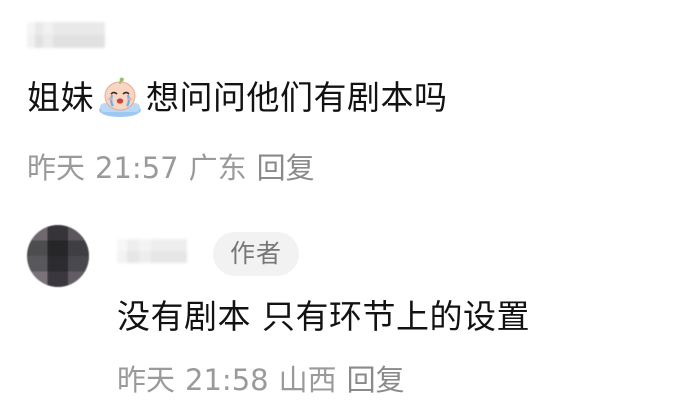  I want to click on comment-time: 21:58, so click(227, 380).